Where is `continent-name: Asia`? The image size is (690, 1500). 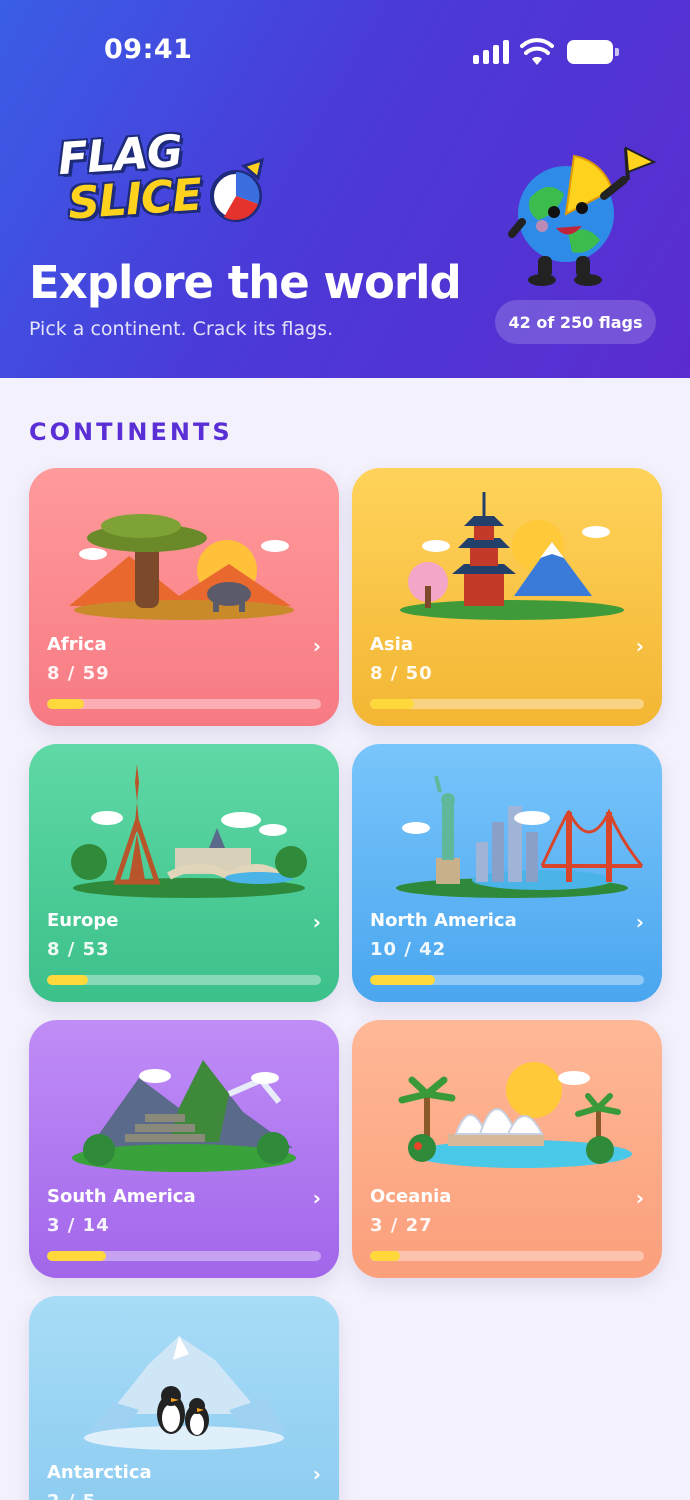
continent-name: Asia is located at coordinates (391, 644).